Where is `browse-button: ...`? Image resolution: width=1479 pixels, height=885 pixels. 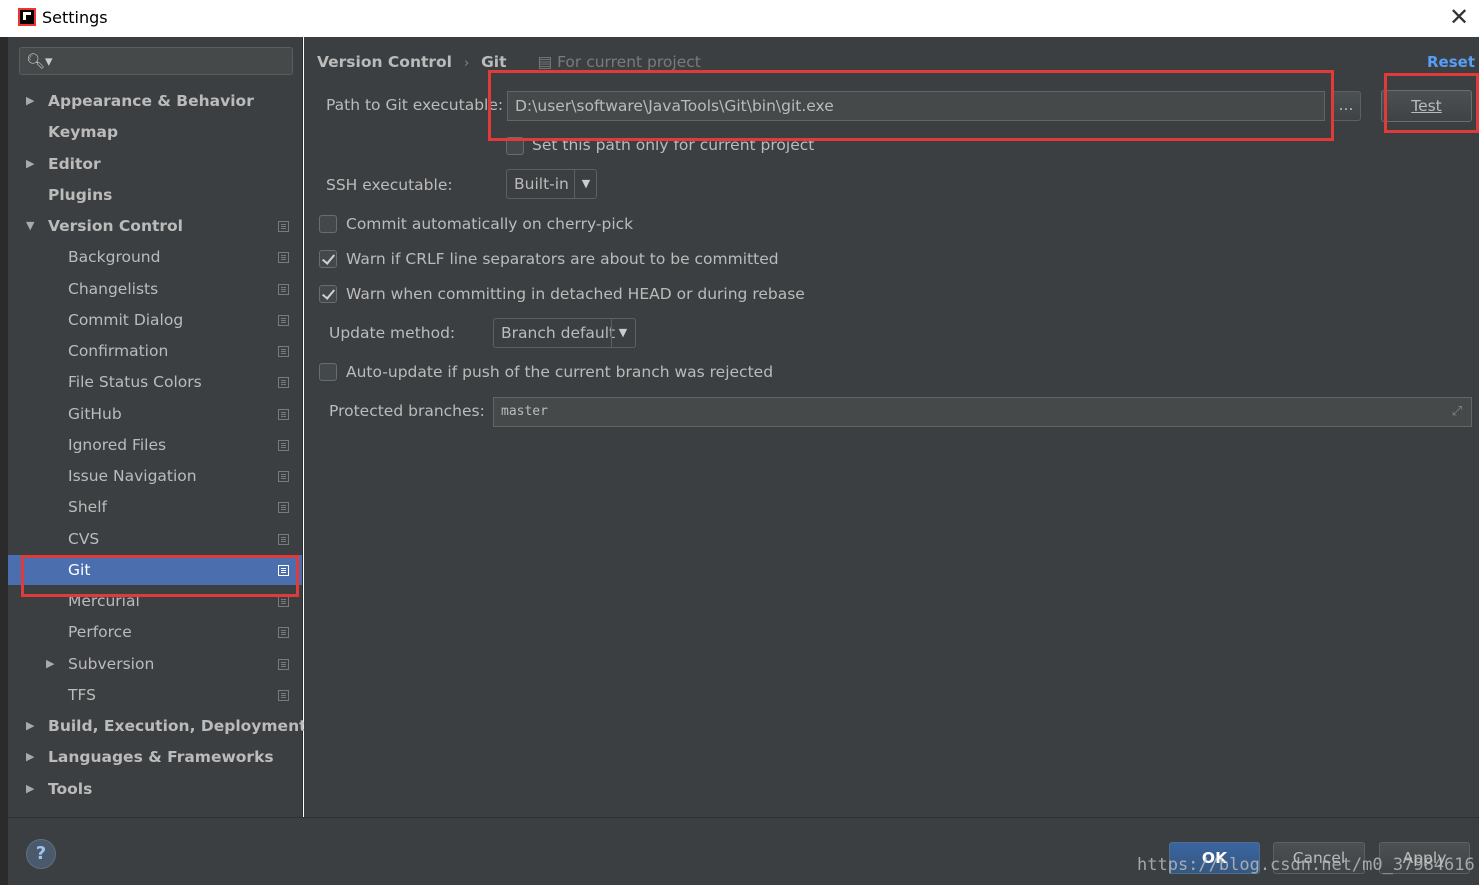 browse-button: ... is located at coordinates (1346, 106).